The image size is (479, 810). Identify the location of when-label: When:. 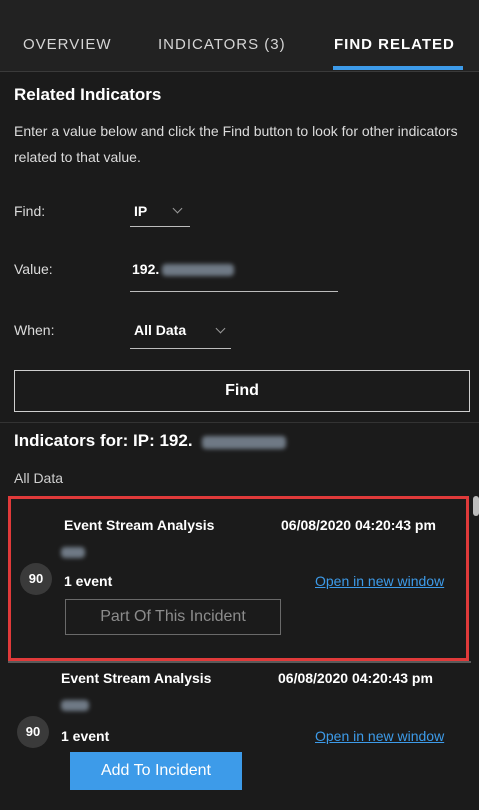
(34, 330).